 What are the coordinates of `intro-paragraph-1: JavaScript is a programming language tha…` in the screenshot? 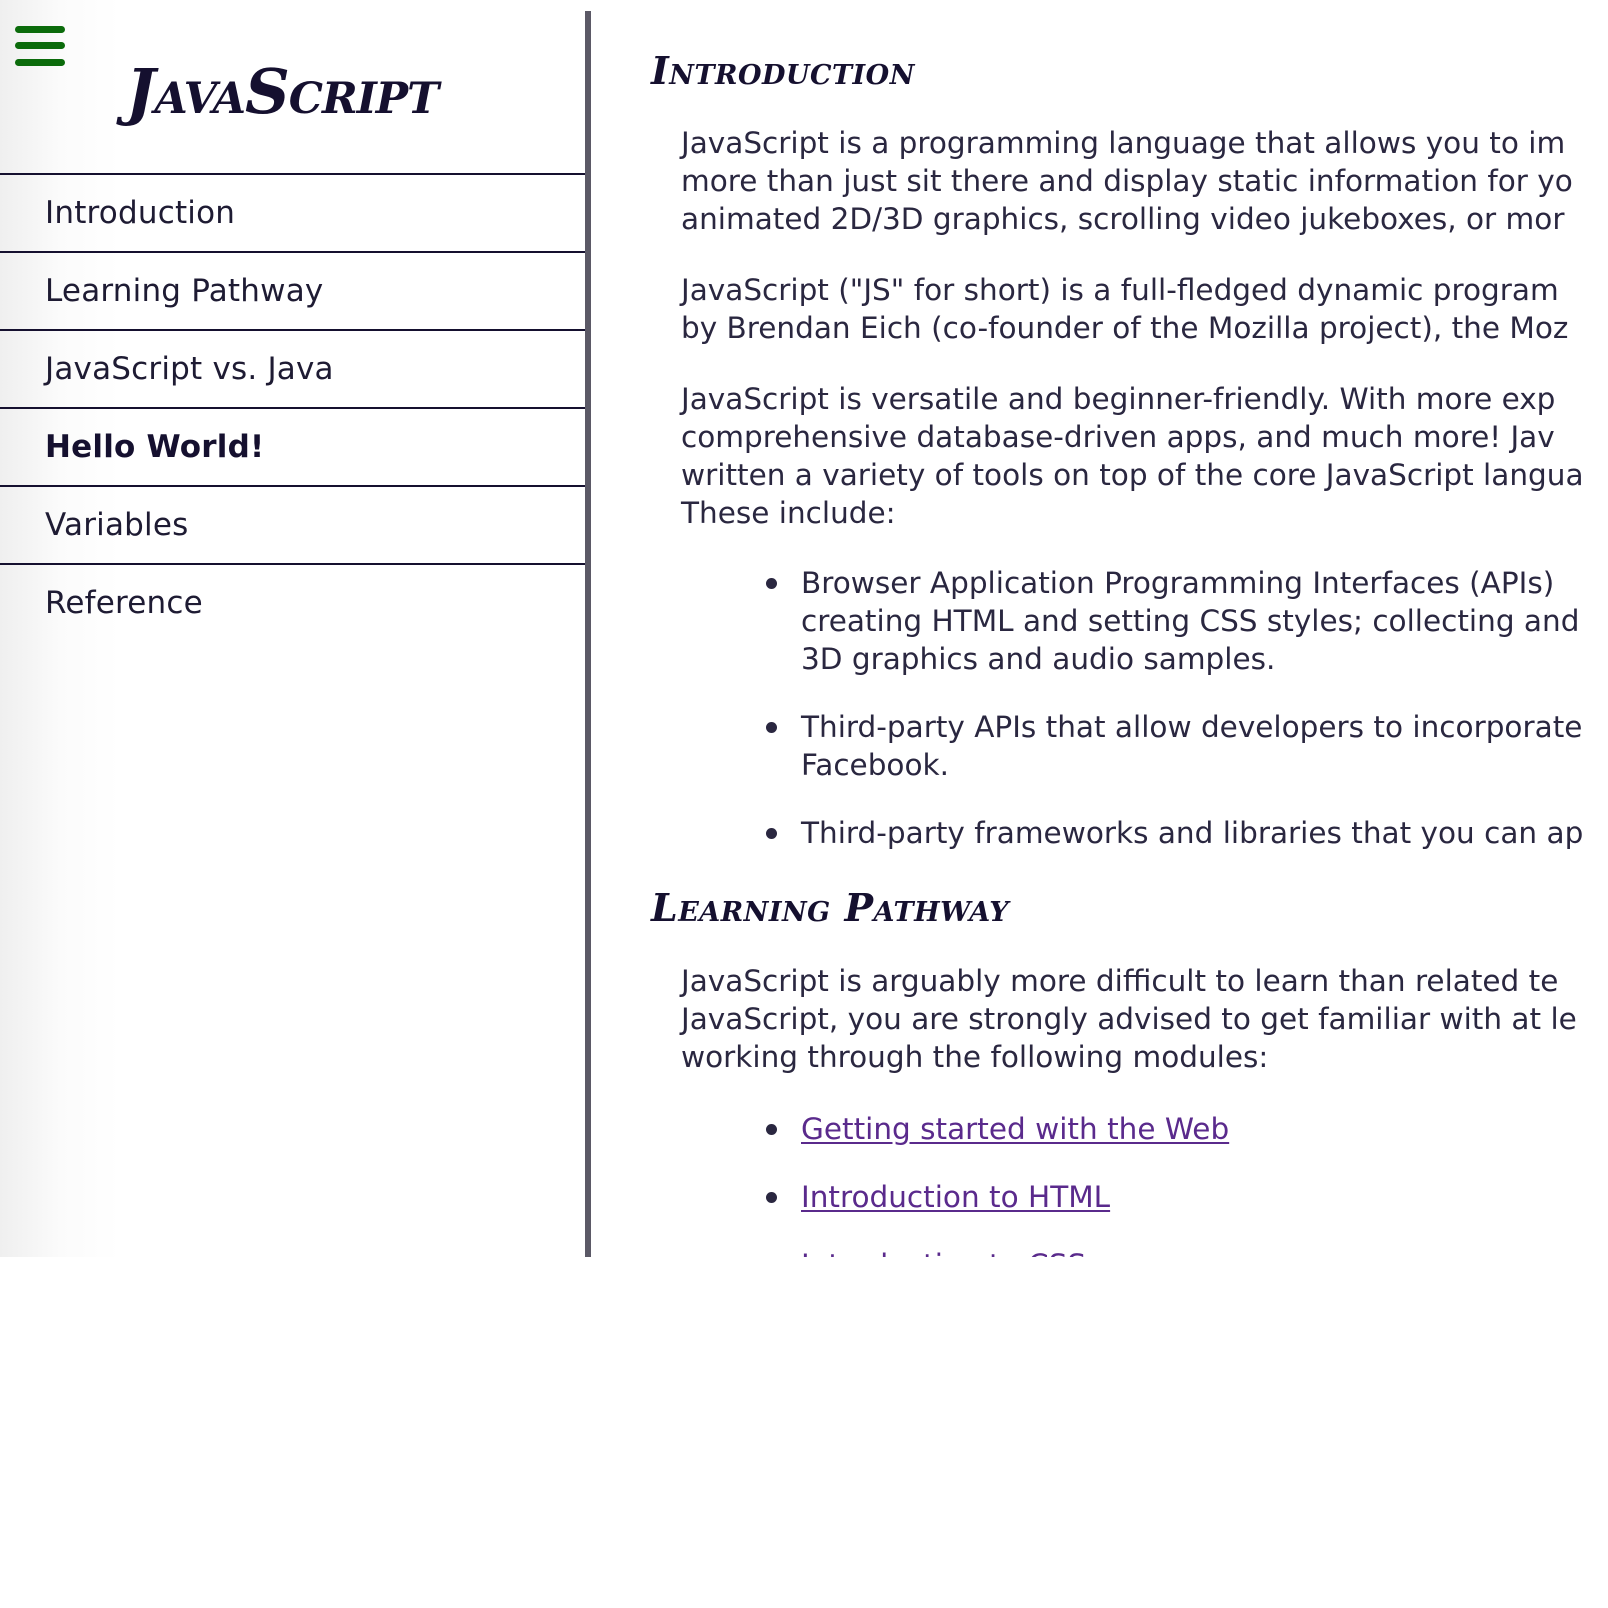 It's located at (1127, 181).